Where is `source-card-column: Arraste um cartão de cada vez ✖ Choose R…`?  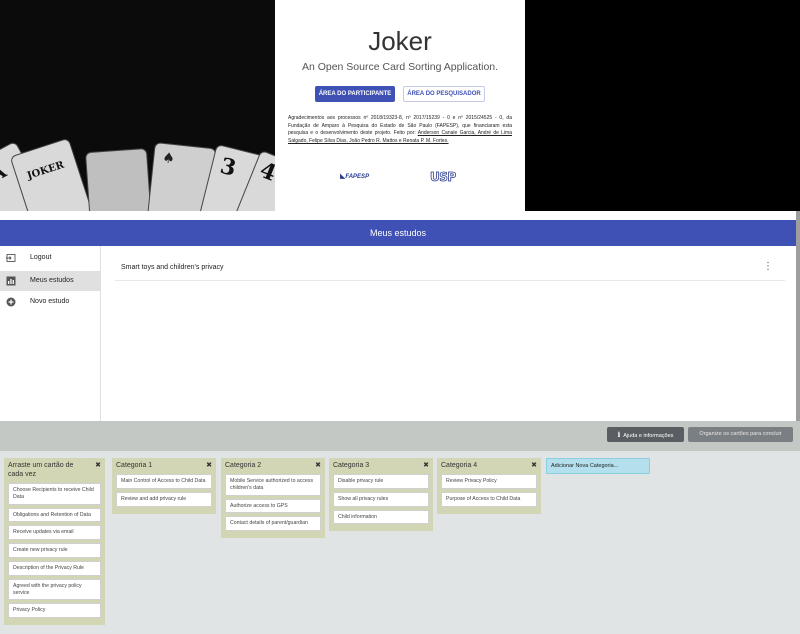 source-card-column: Arraste um cartão de cada vez ✖ Choose R… is located at coordinates (54, 542).